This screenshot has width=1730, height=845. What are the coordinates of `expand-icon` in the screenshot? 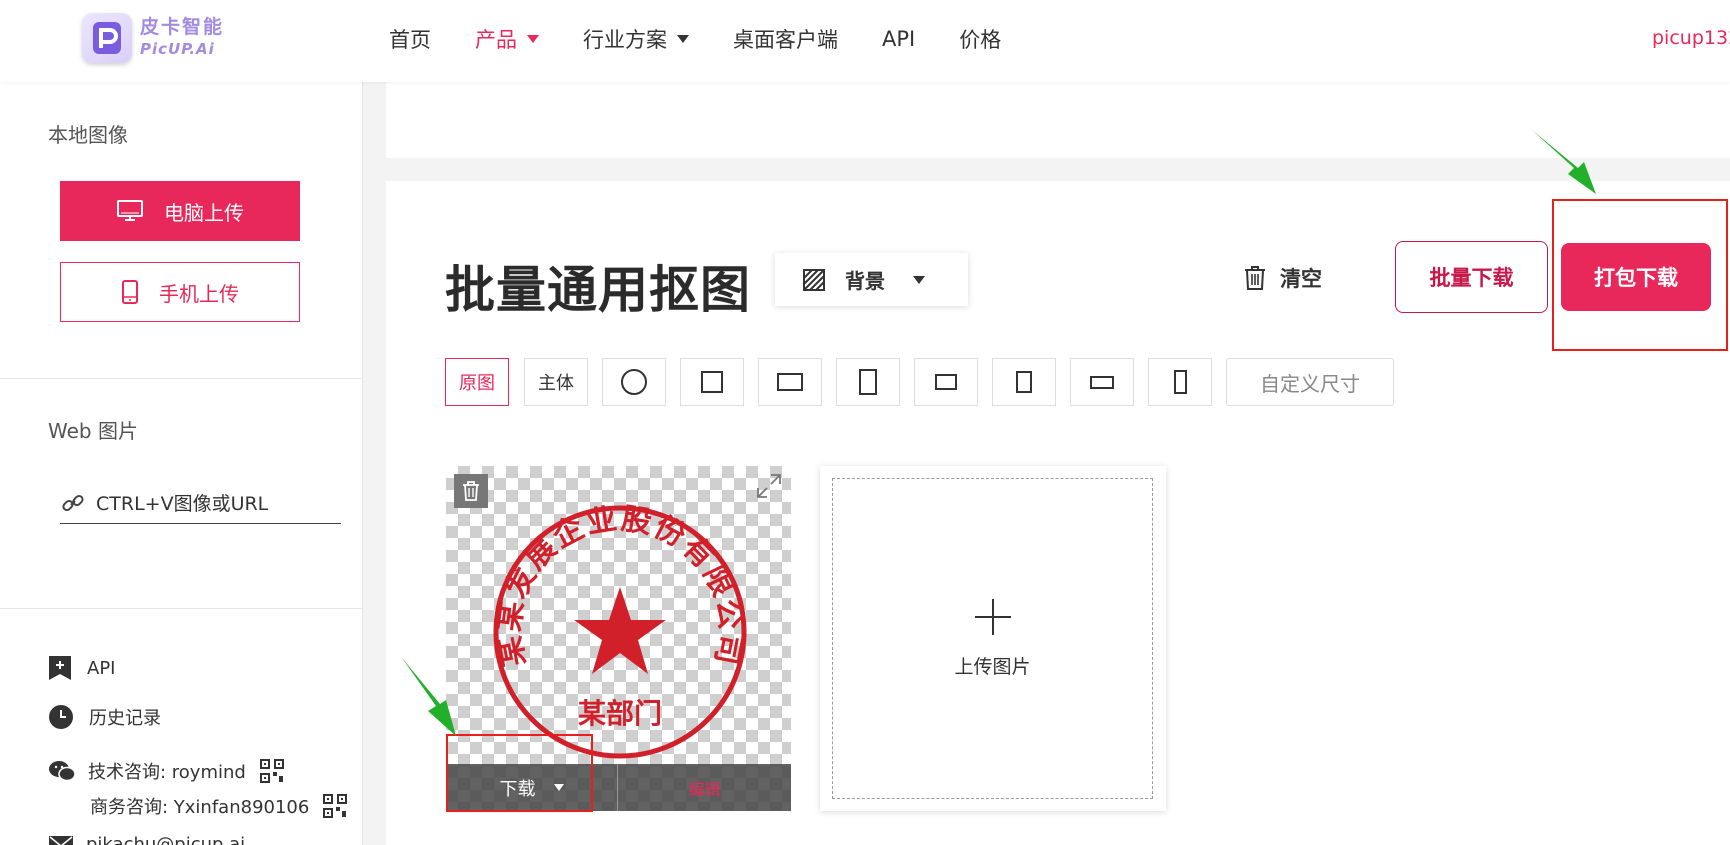 It's located at (769, 486).